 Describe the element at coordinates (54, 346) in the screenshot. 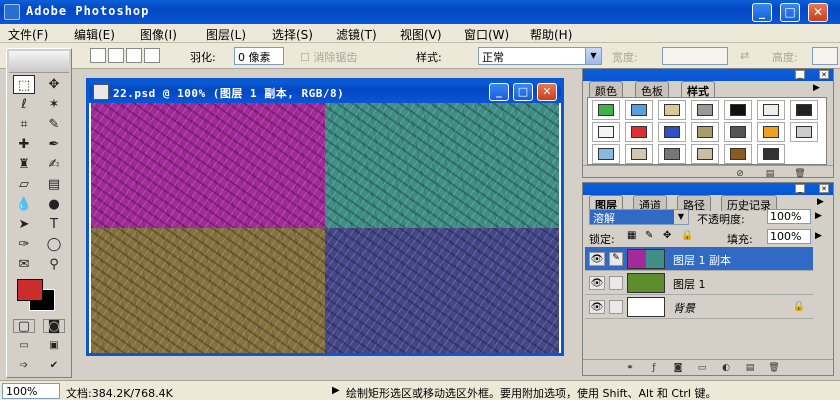

I see `full-screen-icon: ▣` at that location.